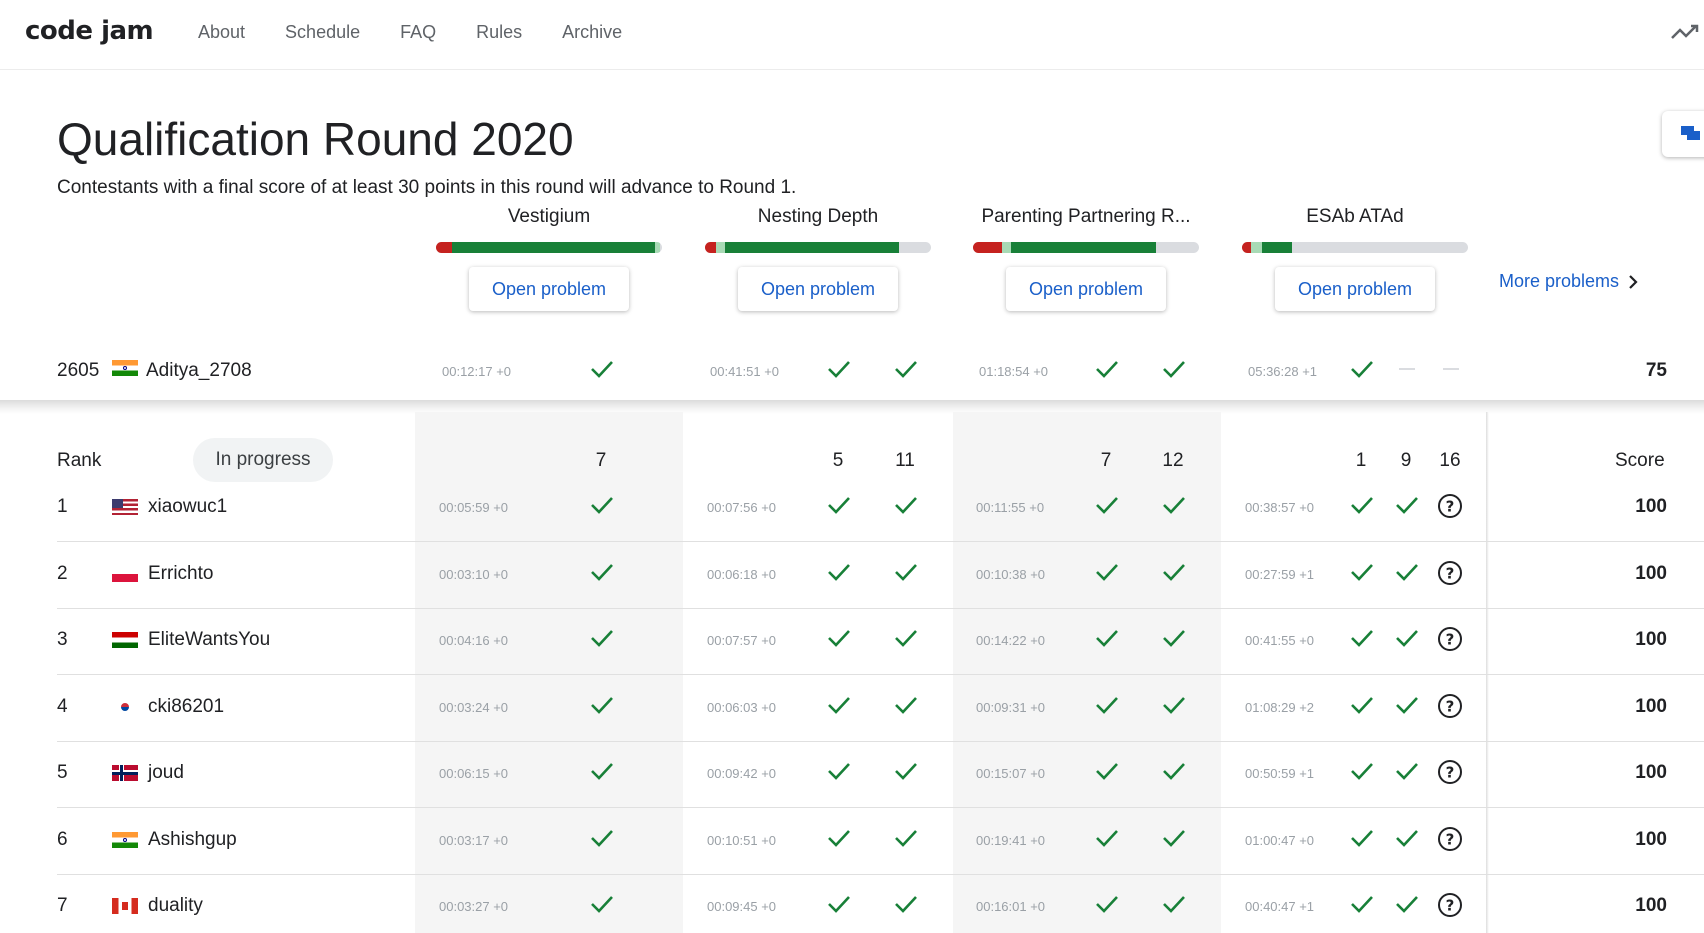 This screenshot has width=1704, height=933. What do you see at coordinates (187, 507) in the screenshot?
I see `row-username: xiaowuc1` at bounding box center [187, 507].